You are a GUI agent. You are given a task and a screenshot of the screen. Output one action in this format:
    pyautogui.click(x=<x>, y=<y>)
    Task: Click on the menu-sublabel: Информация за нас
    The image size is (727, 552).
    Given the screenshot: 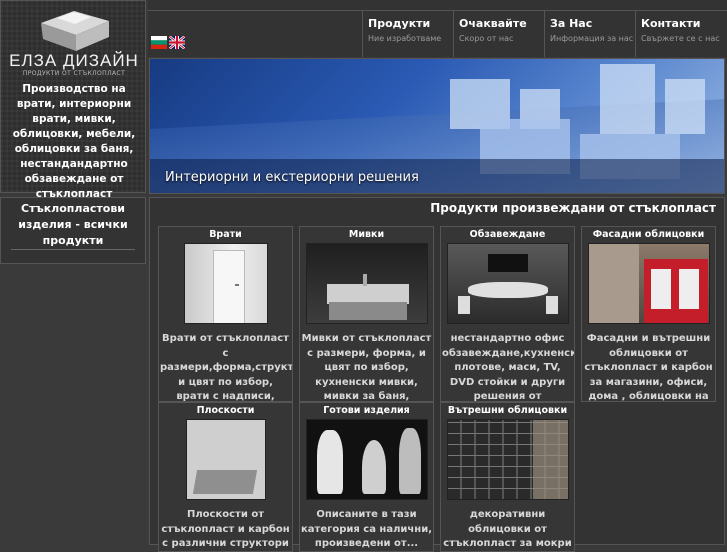 What is the action you would take?
    pyautogui.click(x=592, y=38)
    